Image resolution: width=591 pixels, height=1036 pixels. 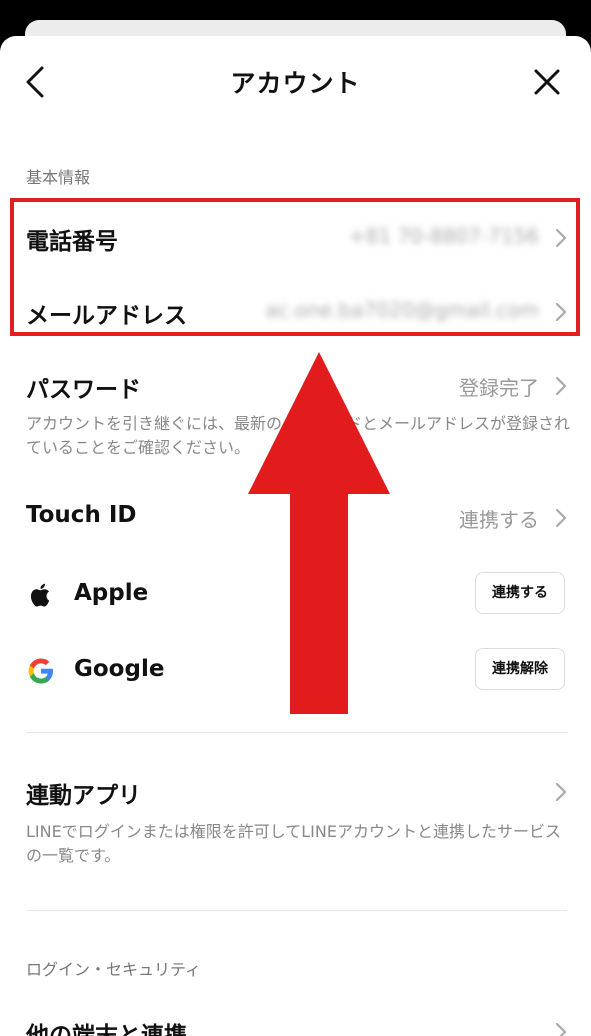 I want to click on google-icon, so click(x=40, y=671).